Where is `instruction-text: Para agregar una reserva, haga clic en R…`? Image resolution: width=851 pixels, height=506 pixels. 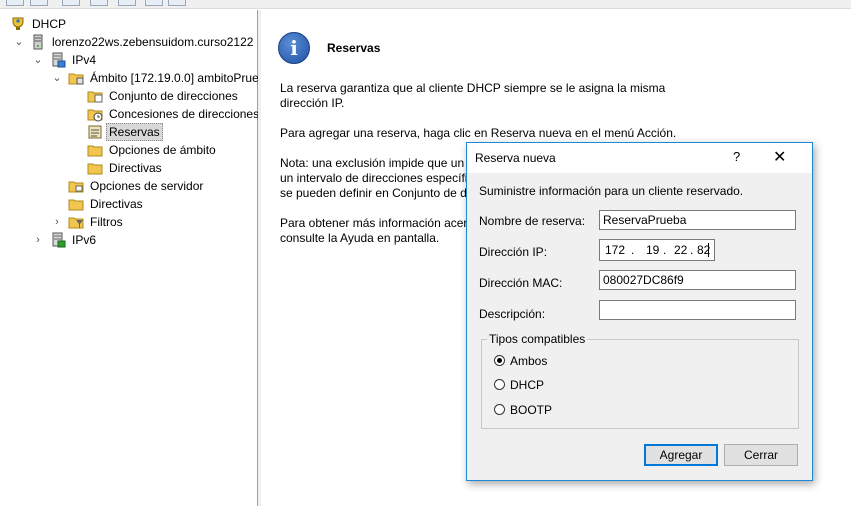 instruction-text: Para agregar una reserva, haga clic en R… is located at coordinates (478, 133).